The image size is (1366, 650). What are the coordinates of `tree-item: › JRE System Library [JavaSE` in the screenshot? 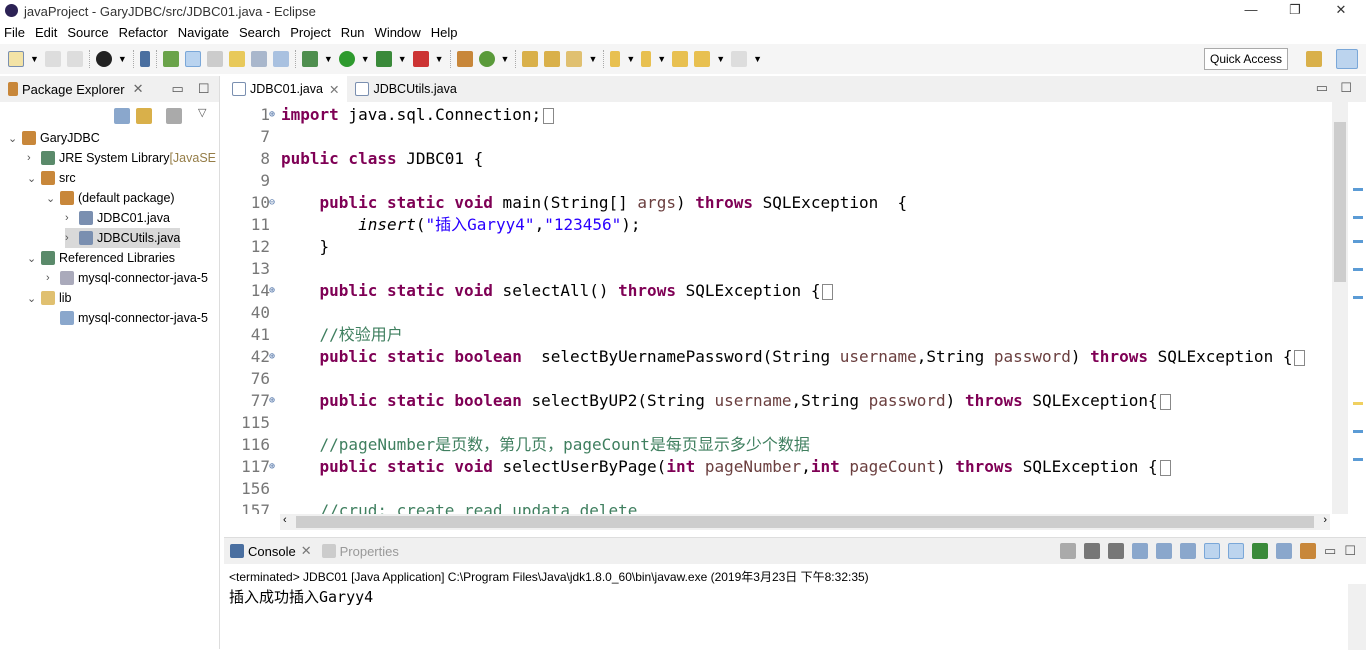 It's located at (121, 158).